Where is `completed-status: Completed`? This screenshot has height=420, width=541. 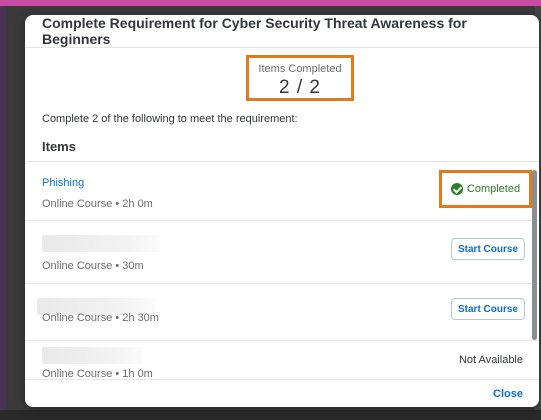 completed-status: Completed is located at coordinates (485, 189).